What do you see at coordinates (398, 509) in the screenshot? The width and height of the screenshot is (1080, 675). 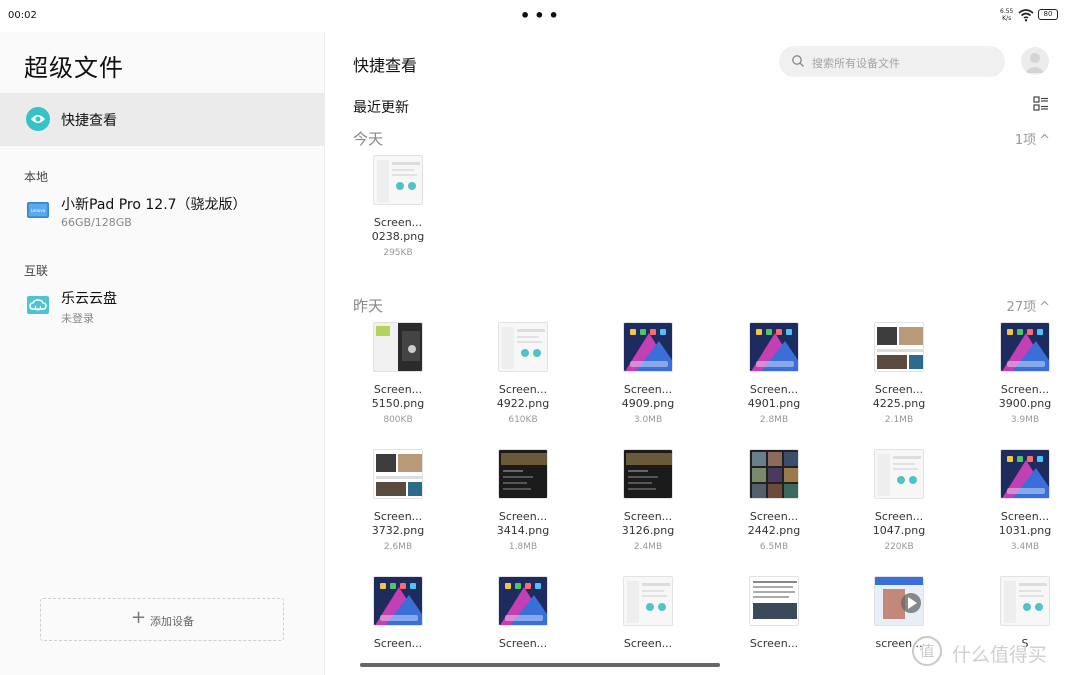 I see `file-item: Screen... 3732.png 2.6MB` at bounding box center [398, 509].